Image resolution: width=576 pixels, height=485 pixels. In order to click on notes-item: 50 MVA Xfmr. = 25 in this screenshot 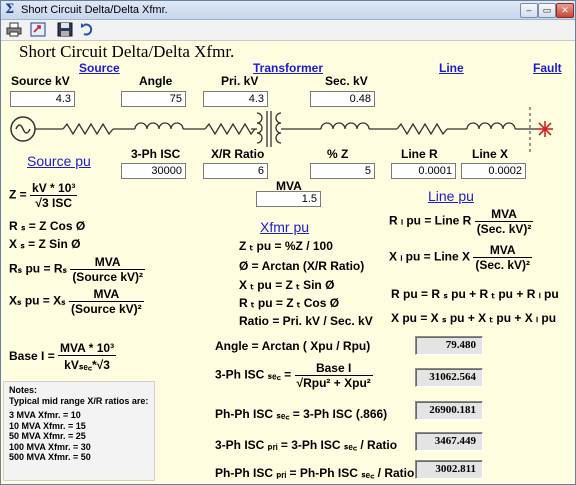, I will do `click(47, 436)`.